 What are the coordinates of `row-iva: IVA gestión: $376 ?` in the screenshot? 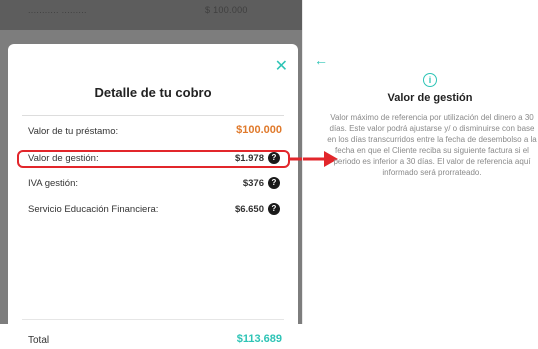 It's located at (155, 184).